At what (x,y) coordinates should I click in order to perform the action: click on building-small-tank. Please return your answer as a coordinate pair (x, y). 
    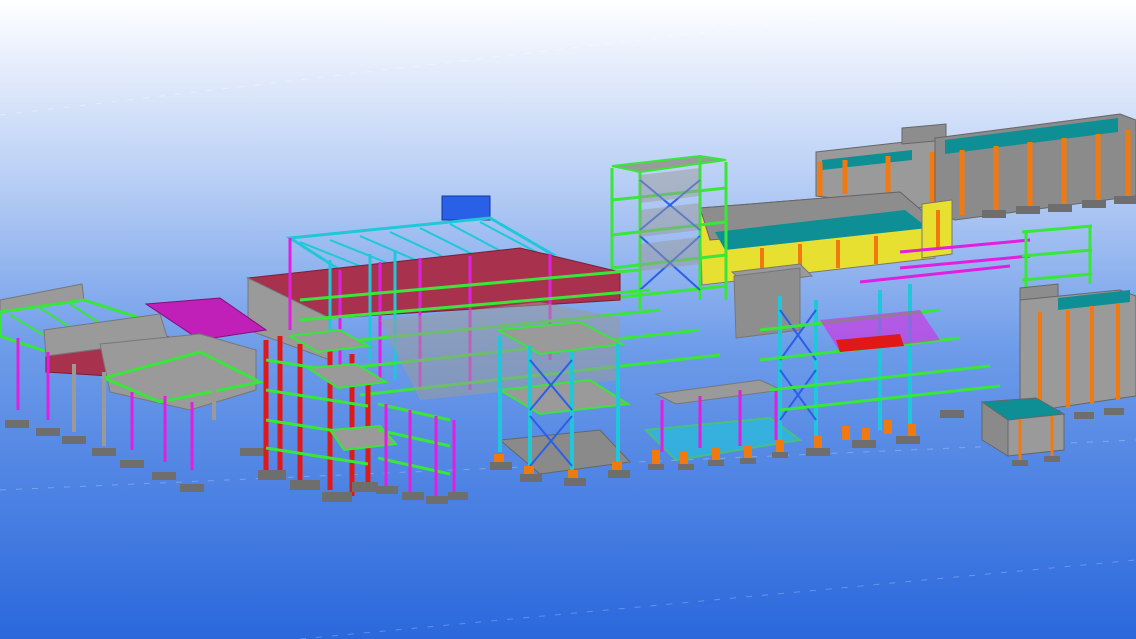
    Looking at the image, I should click on (1023, 431).